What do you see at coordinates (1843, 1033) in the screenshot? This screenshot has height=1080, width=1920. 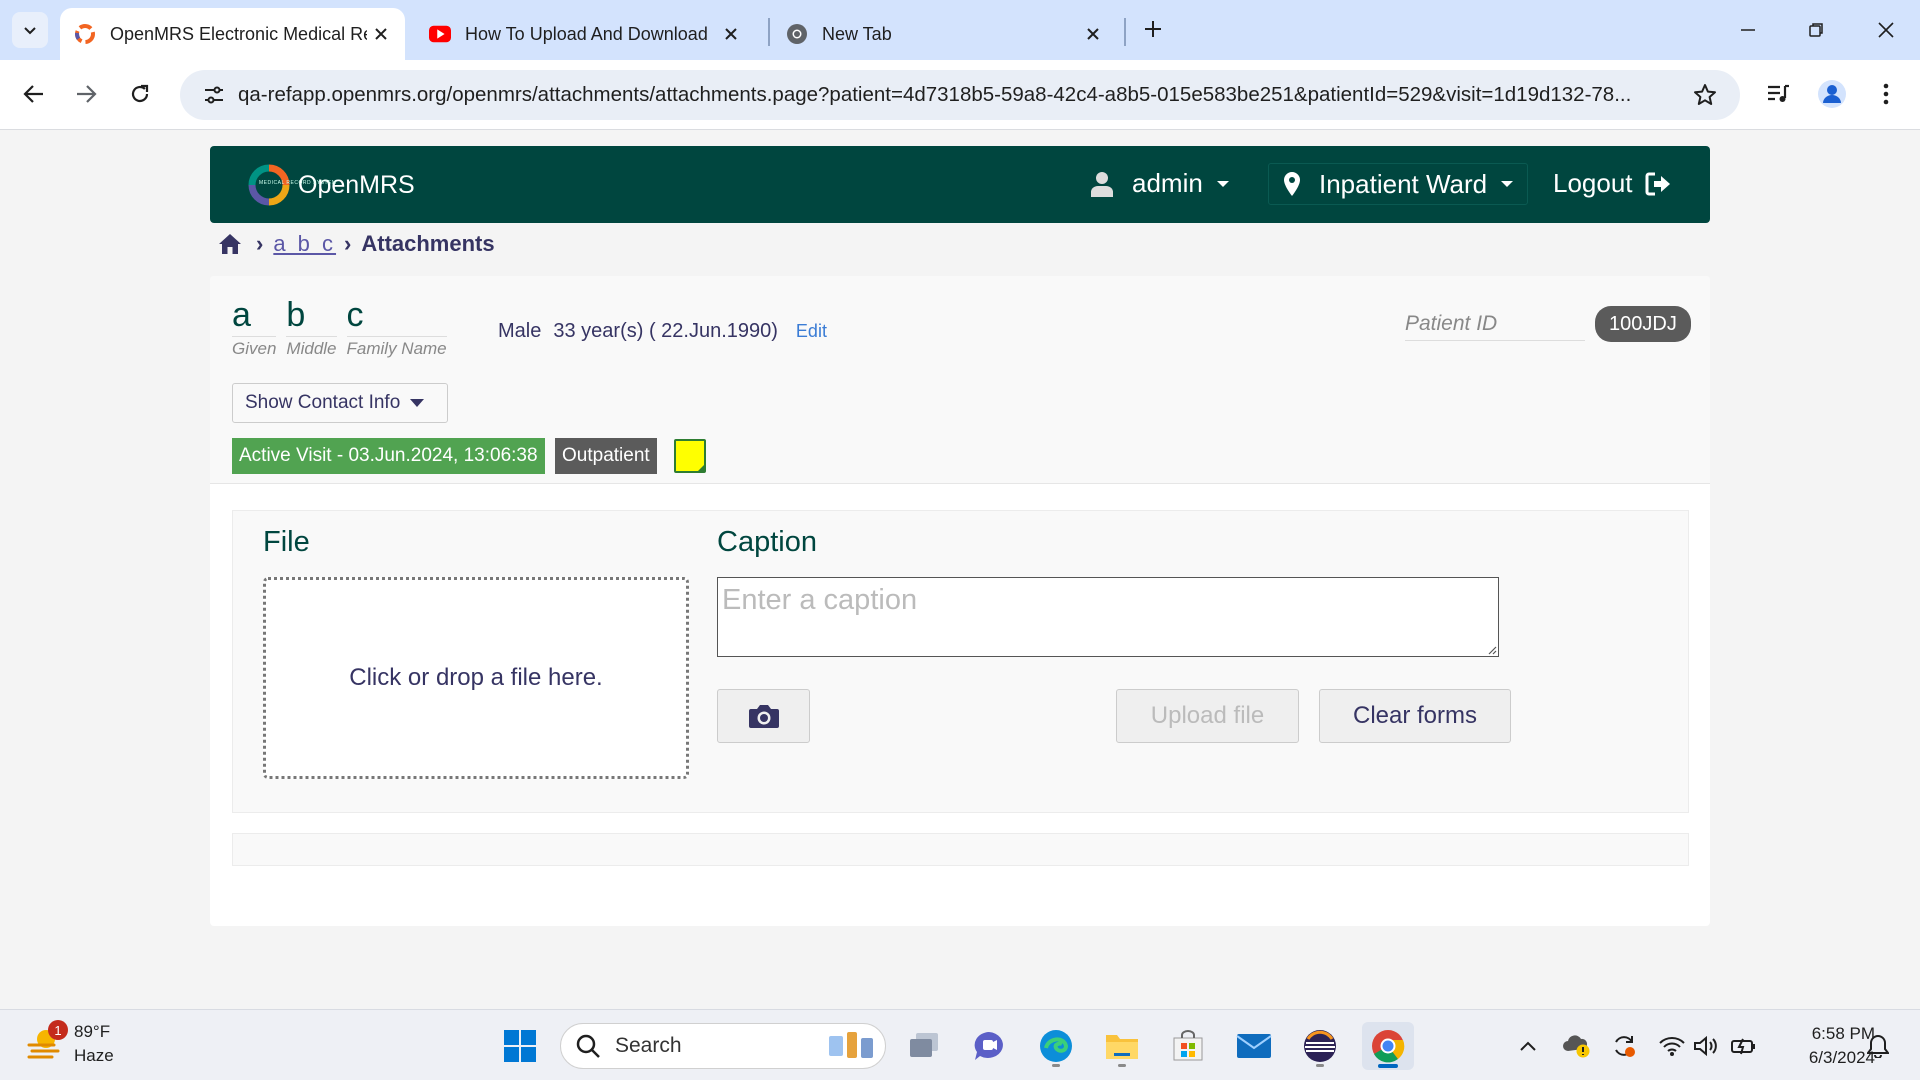 I see `clock-time: 6:58 PM` at bounding box center [1843, 1033].